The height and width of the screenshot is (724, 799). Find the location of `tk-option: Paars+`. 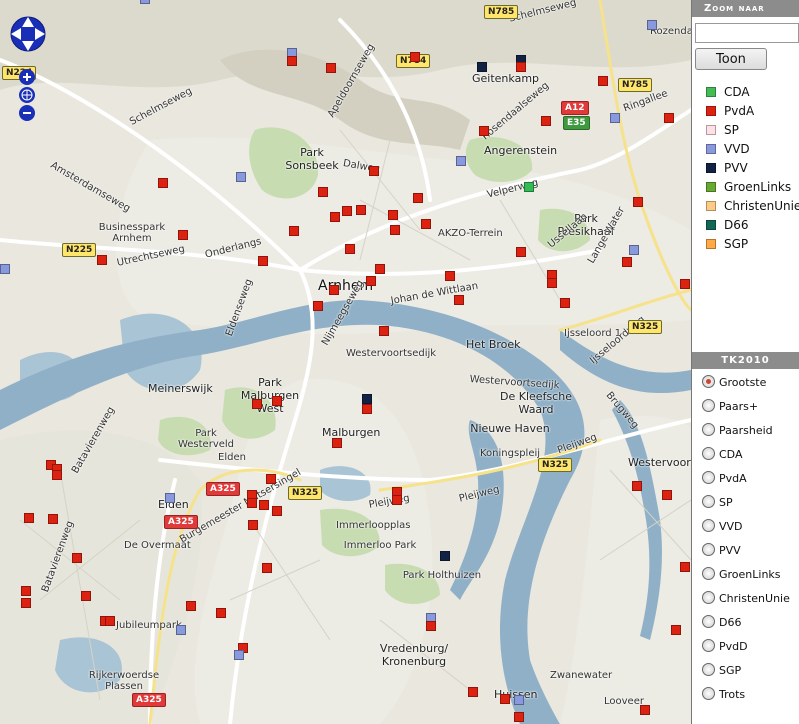

tk-option: Paars+ is located at coordinates (730, 407).